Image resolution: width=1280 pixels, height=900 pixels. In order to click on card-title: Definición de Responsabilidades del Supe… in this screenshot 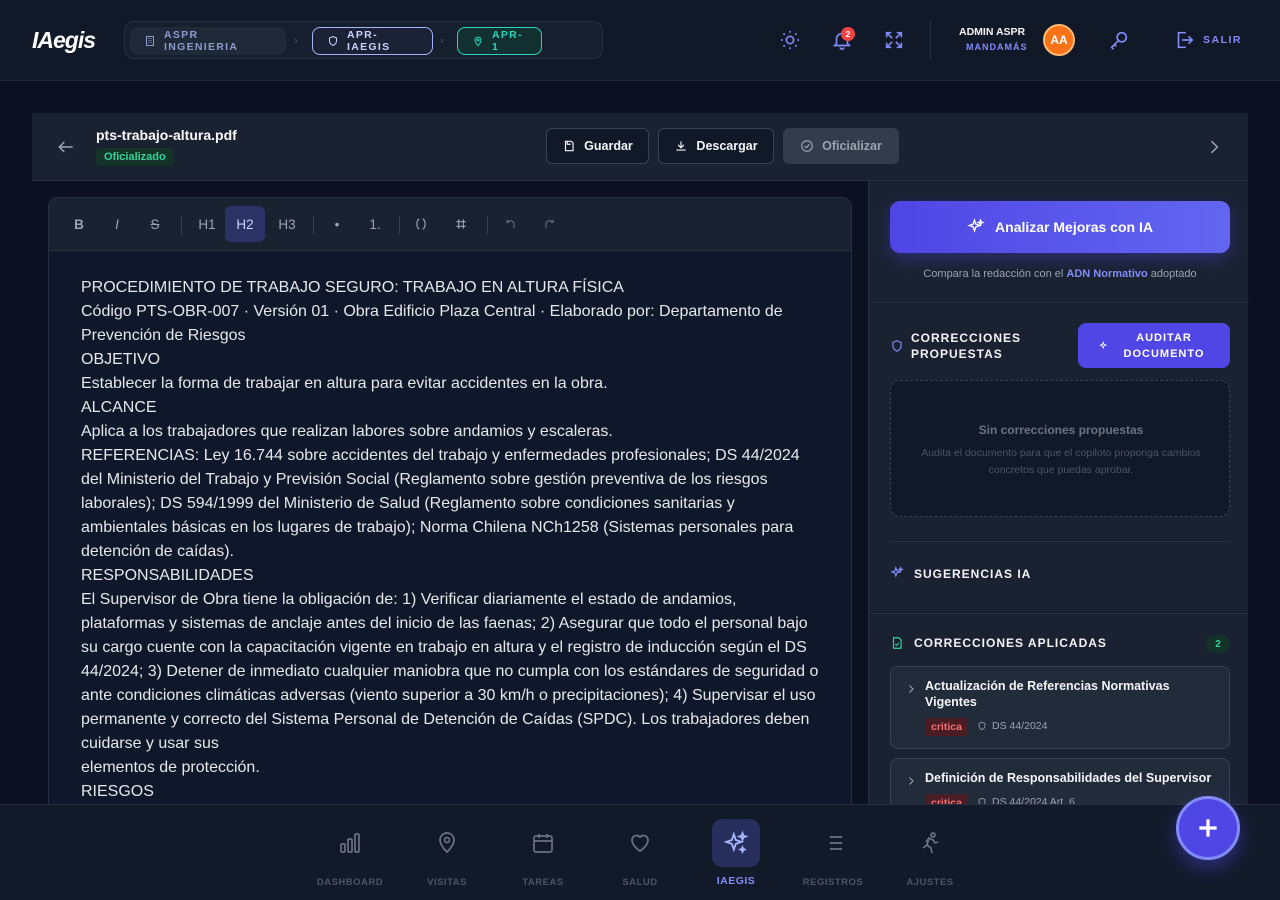, I will do `click(1068, 778)`.